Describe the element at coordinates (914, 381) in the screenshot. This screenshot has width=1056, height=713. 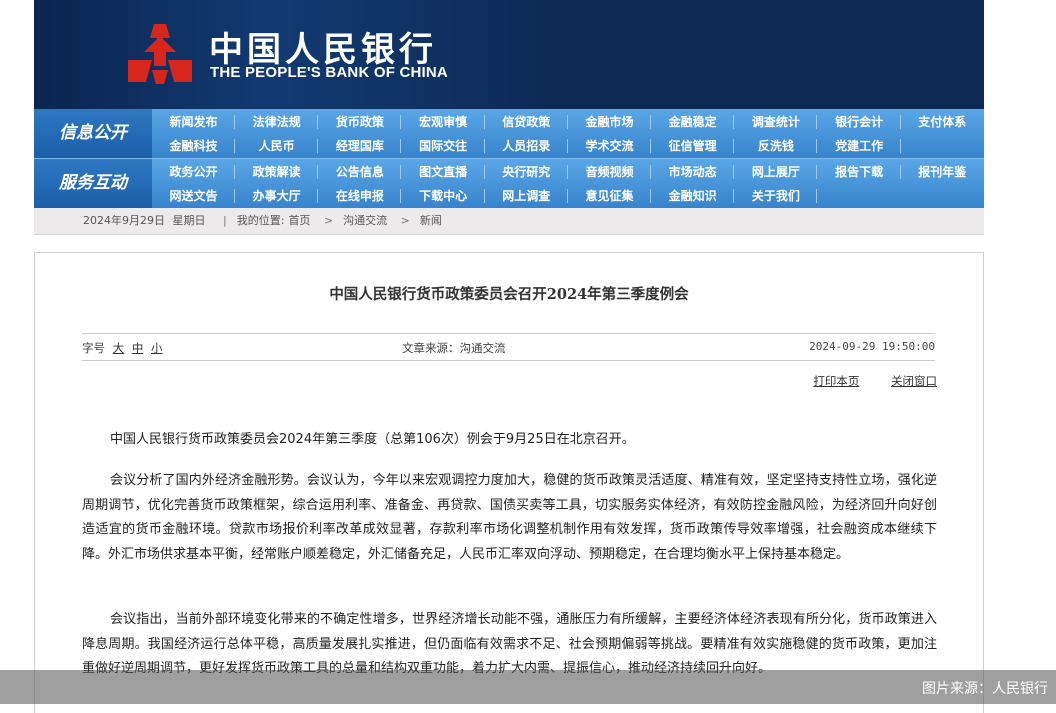
I see `close-window-link: 关闭窗口` at that location.